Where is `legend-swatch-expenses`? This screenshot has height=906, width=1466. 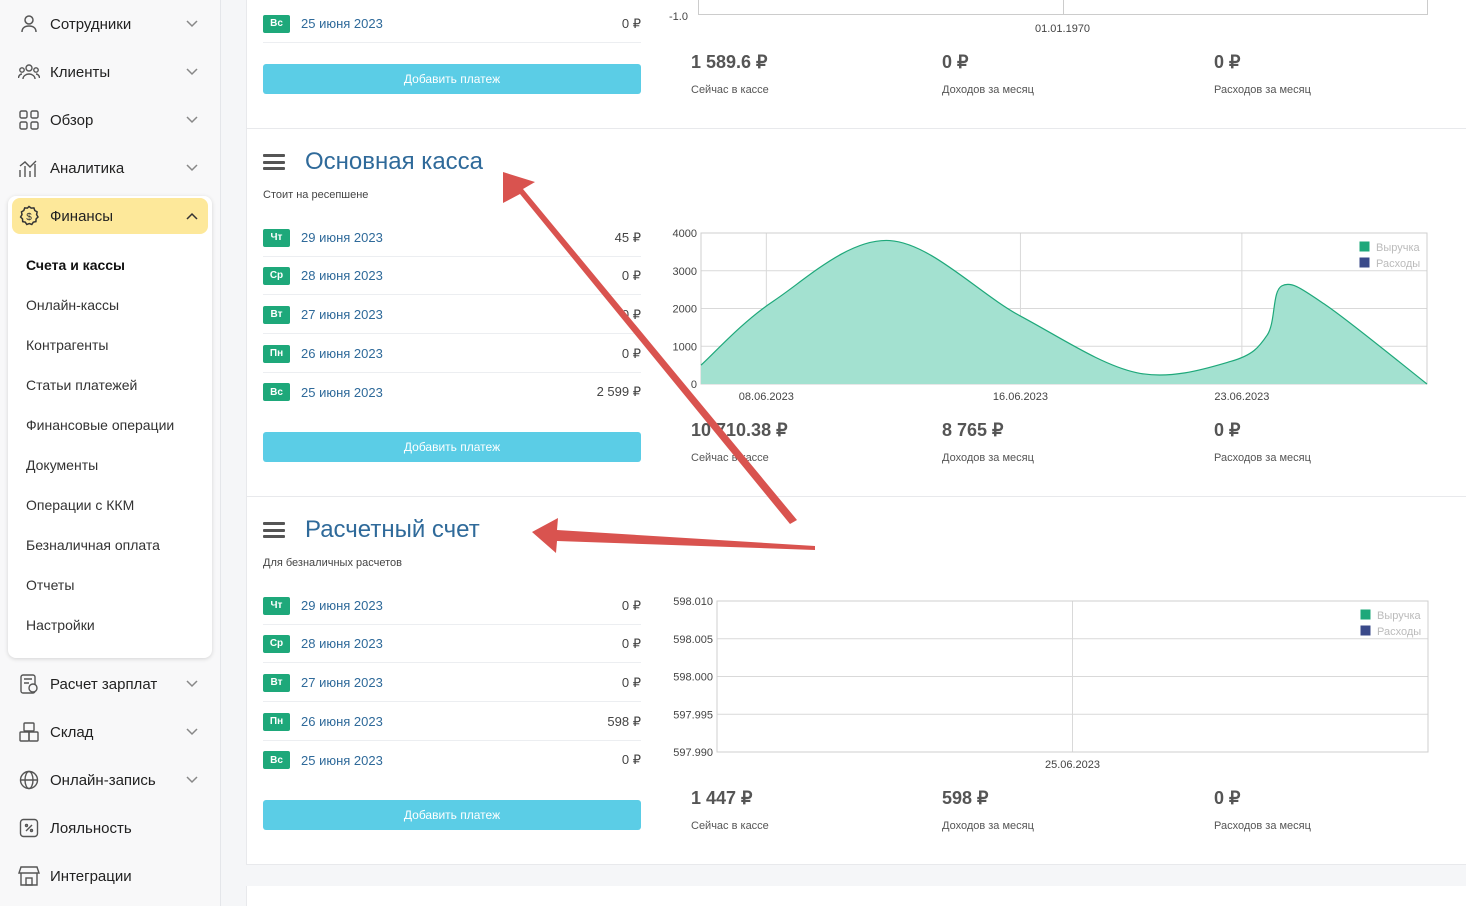 legend-swatch-expenses is located at coordinates (1365, 630).